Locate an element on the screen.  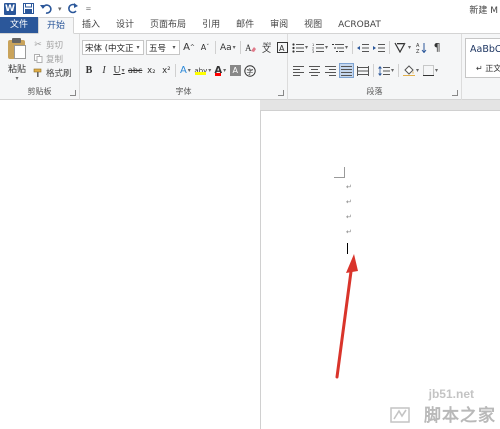
font-size-select: 五号 ▾ is located at coordinates (163, 47).